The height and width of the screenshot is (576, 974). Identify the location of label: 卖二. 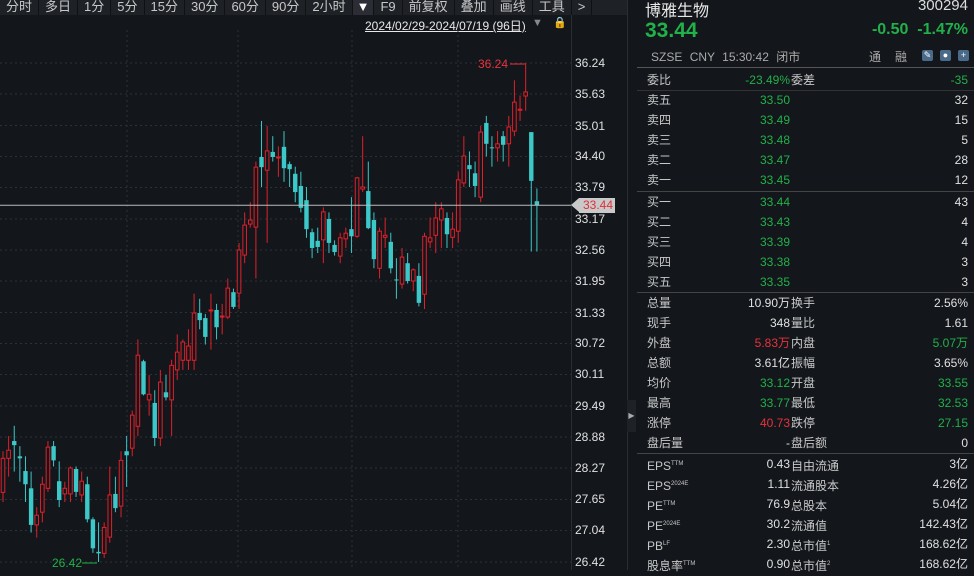
(659, 160).